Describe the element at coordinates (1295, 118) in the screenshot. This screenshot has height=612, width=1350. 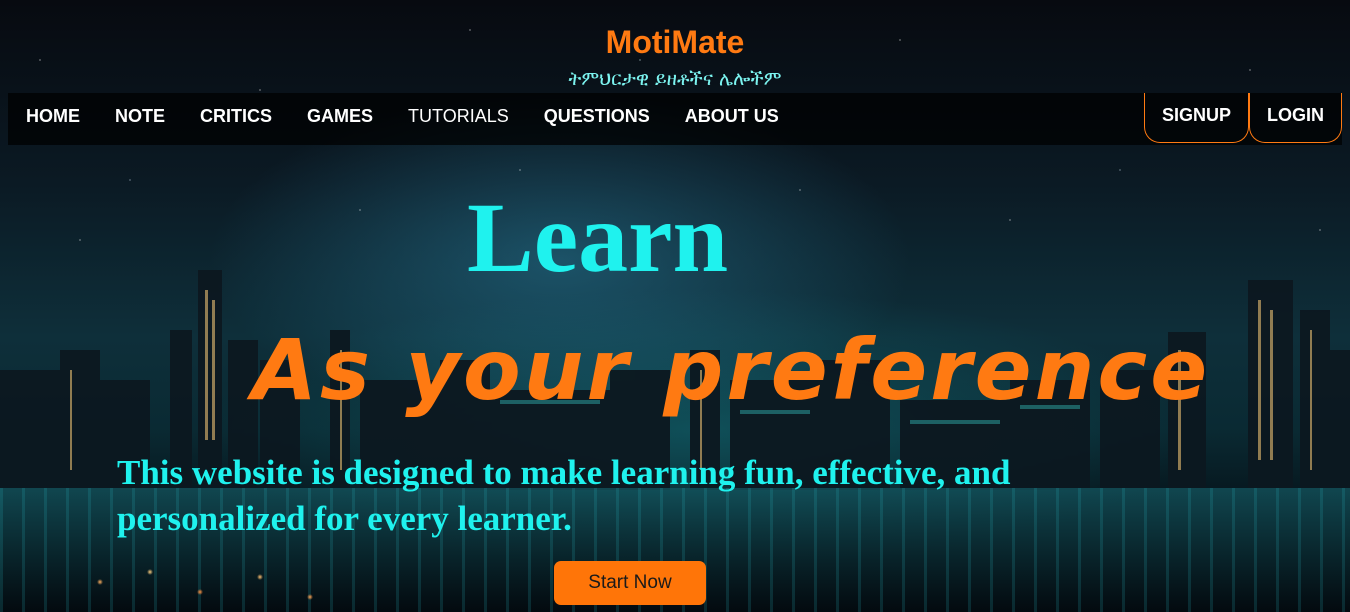
I see `login-button: LOGIN` at that location.